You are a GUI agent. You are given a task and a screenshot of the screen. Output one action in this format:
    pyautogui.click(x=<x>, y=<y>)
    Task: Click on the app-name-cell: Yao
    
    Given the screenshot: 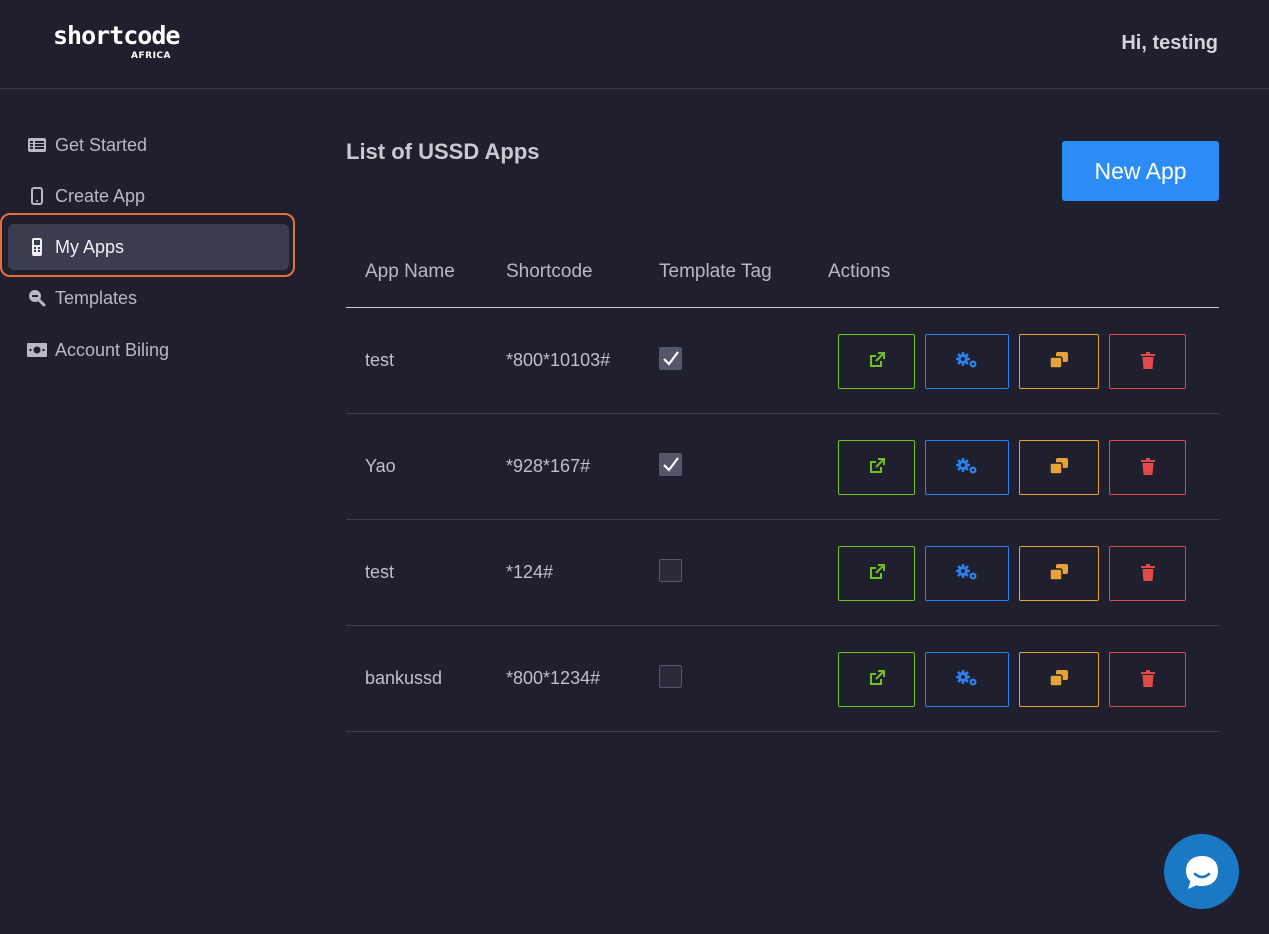 What is the action you would take?
    pyautogui.click(x=380, y=466)
    